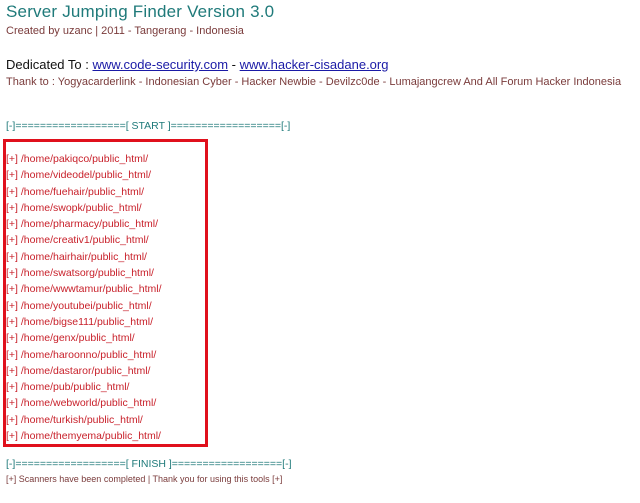 The image size is (640, 503). Describe the element at coordinates (77, 240) in the screenshot. I see `result-path-item: [+] /home/creativ1/public_html/` at that location.